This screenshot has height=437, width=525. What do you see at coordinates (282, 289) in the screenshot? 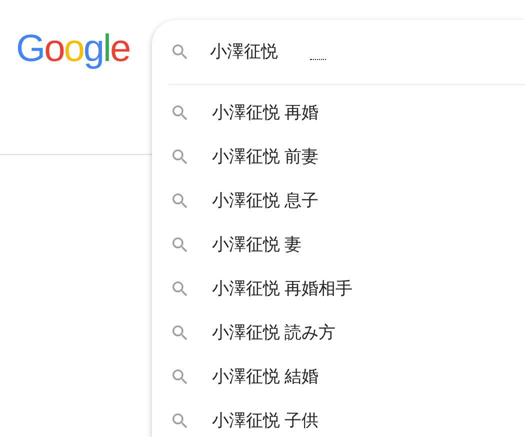
I see `suggestion-item: 小澤征悦 再婚相手` at bounding box center [282, 289].